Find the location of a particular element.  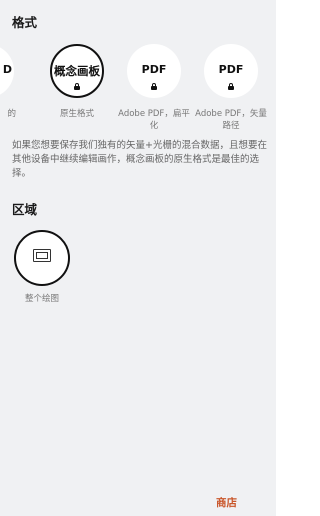

format-option-pdf-vector: PDF is located at coordinates (231, 71).